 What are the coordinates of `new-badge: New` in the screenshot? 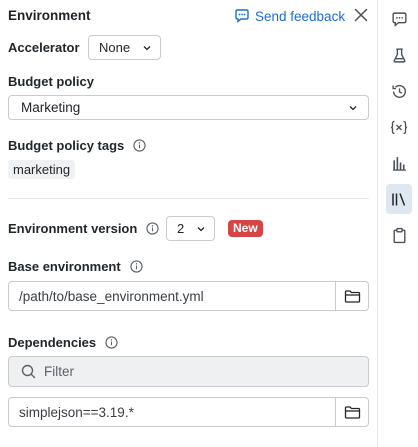 It's located at (245, 228).